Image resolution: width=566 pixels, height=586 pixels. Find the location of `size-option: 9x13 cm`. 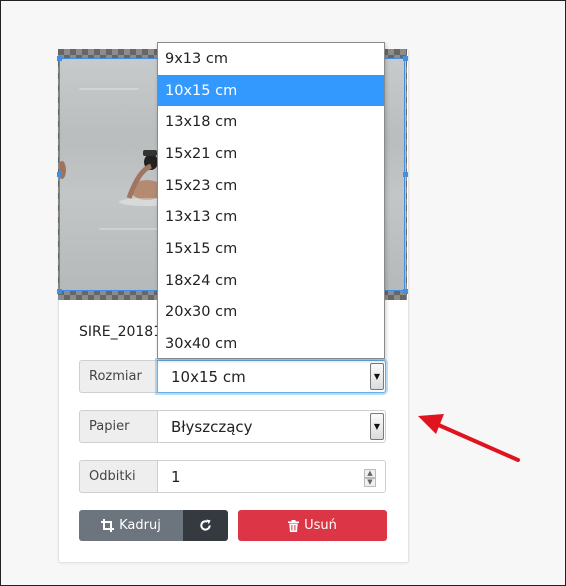

size-option: 9x13 cm is located at coordinates (271, 59).